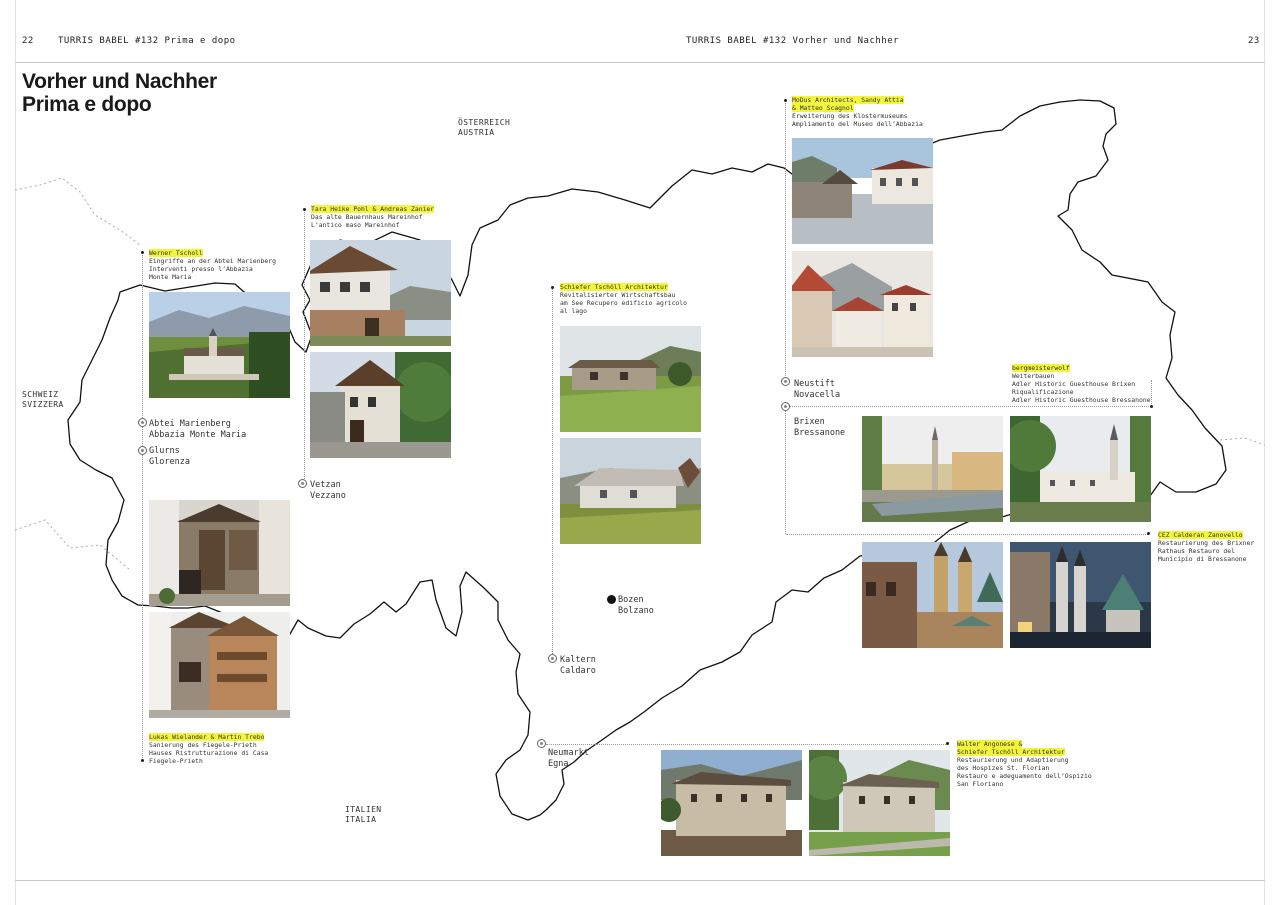  Describe the element at coordinates (785, 240) in the screenshot. I see `leader-modus` at that location.